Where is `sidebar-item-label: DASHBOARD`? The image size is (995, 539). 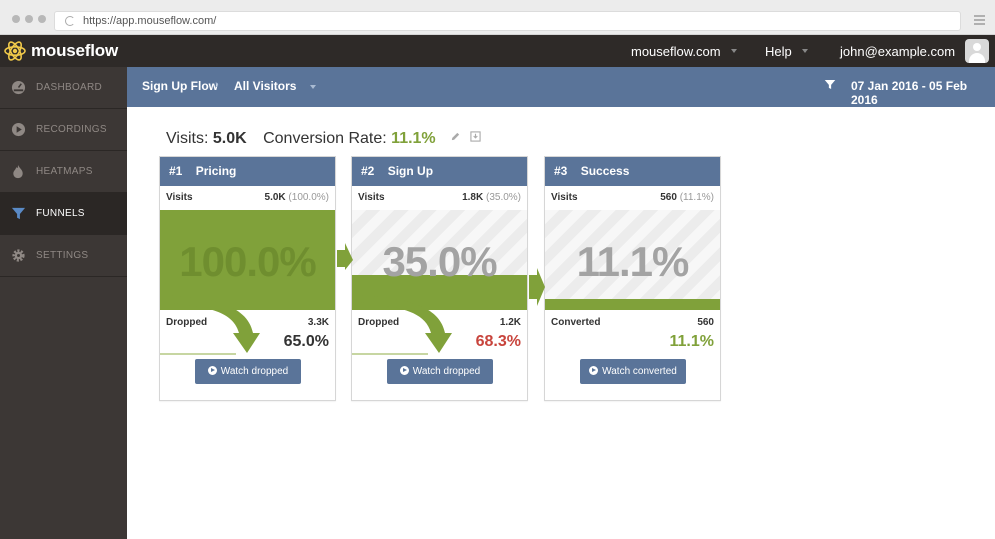 sidebar-item-label: DASHBOARD is located at coordinates (69, 87).